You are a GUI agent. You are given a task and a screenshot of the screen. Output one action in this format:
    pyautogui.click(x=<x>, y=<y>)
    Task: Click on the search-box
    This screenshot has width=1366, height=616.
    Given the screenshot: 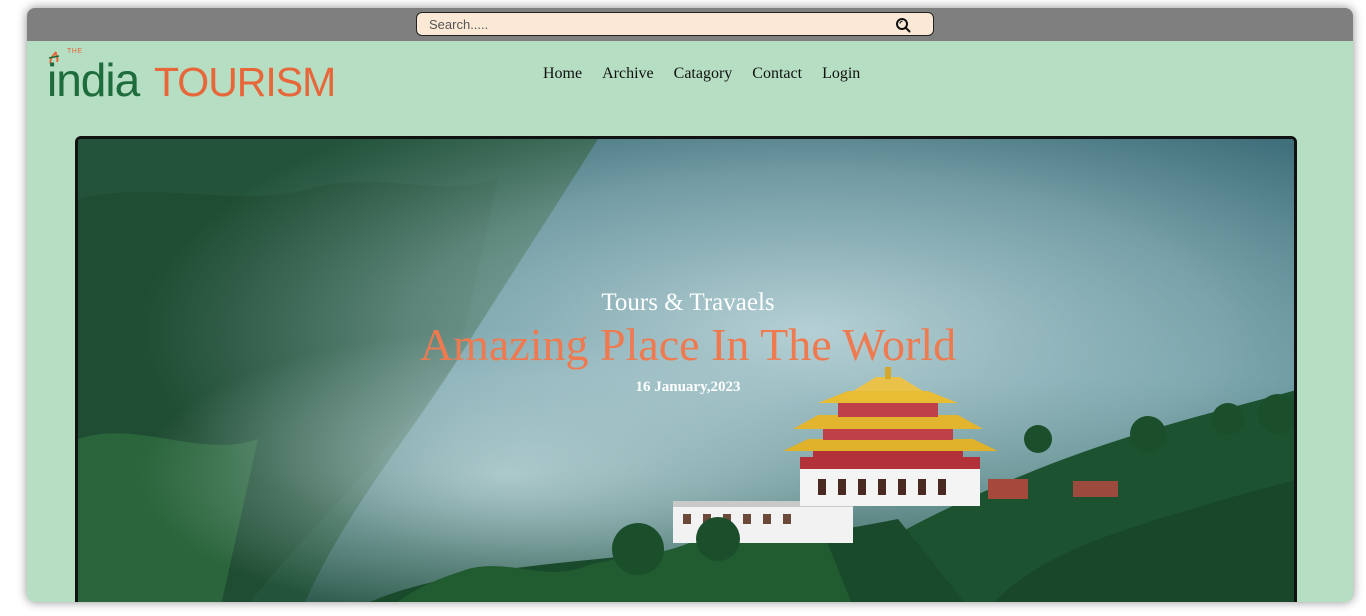 What is the action you would take?
    pyautogui.click(x=675, y=24)
    